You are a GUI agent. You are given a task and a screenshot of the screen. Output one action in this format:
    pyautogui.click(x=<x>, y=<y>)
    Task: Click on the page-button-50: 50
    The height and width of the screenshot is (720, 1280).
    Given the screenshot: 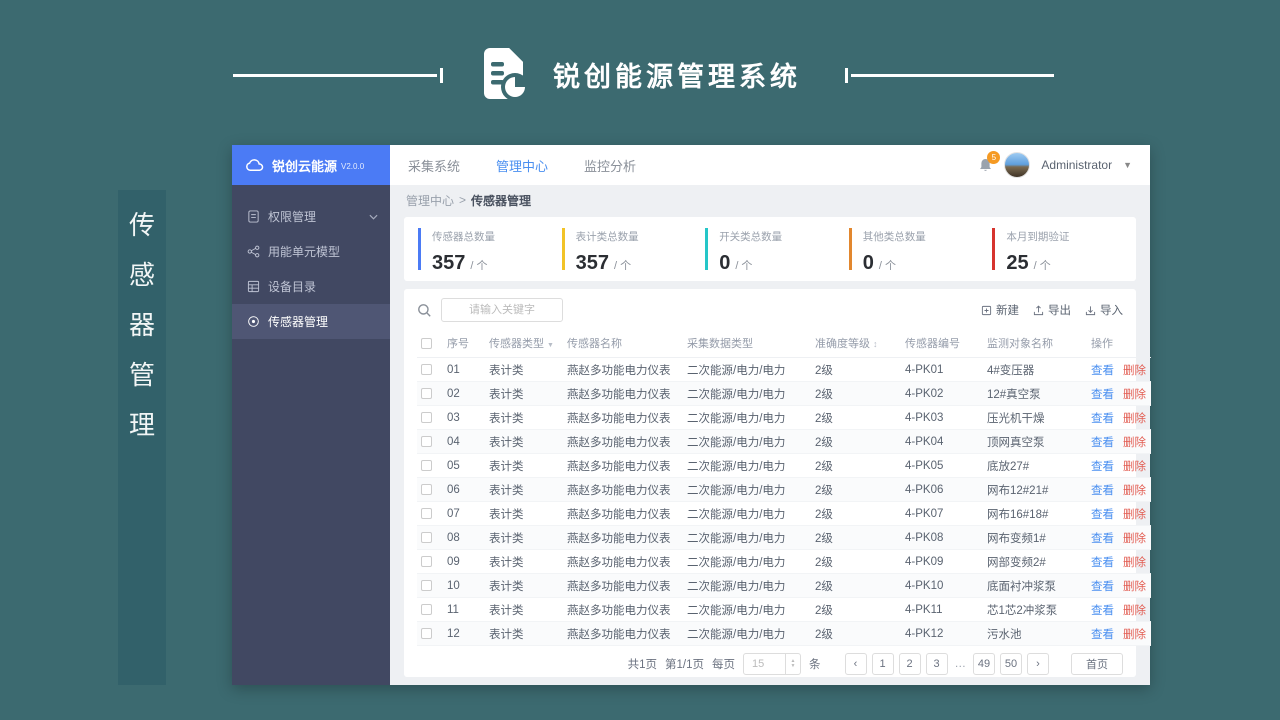 What is the action you would take?
    pyautogui.click(x=1011, y=664)
    